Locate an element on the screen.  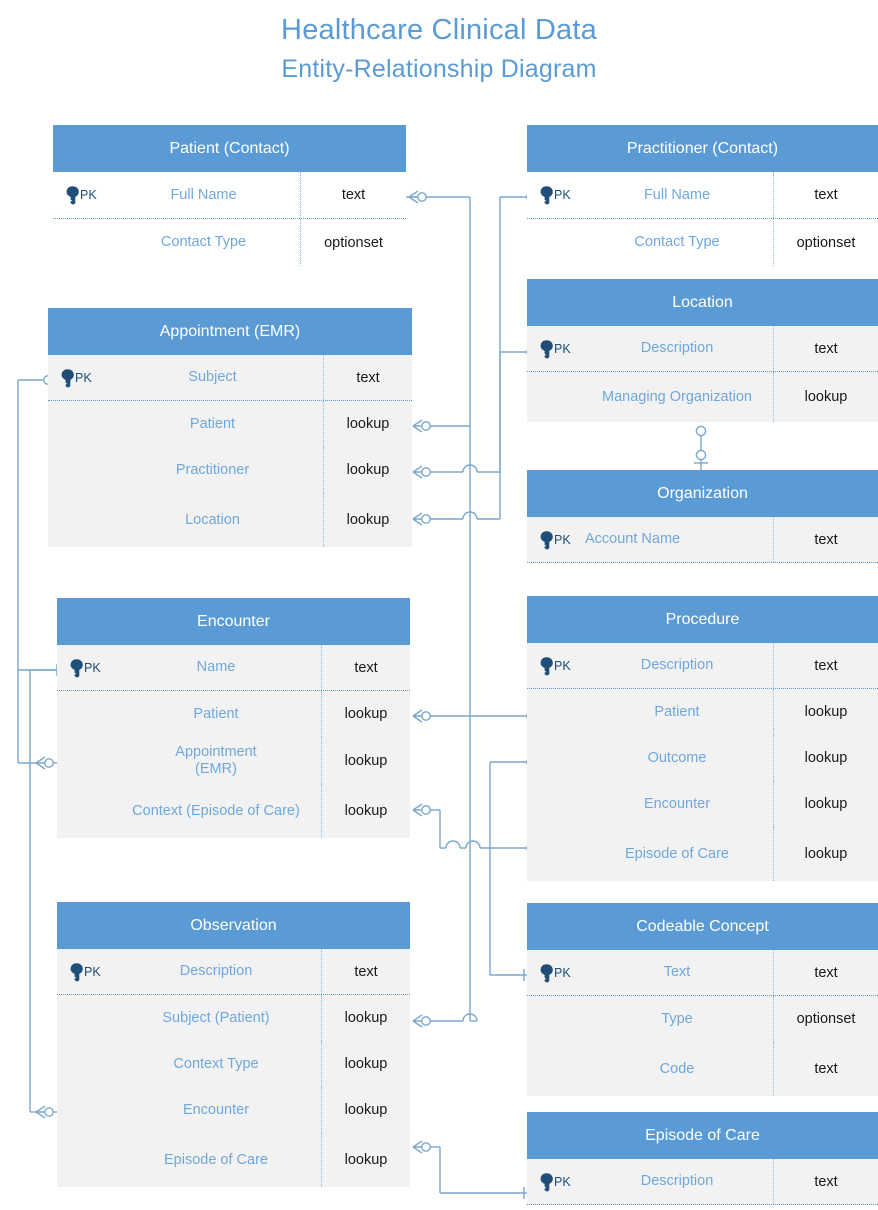
attr-row: Practitioner lookup is located at coordinates (230, 470).